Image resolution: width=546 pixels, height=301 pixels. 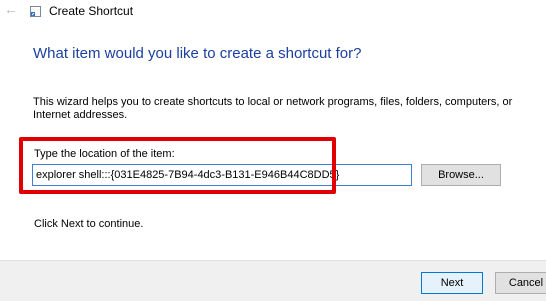 What do you see at coordinates (520, 283) in the screenshot?
I see `cancel-button: Cancel` at bounding box center [520, 283].